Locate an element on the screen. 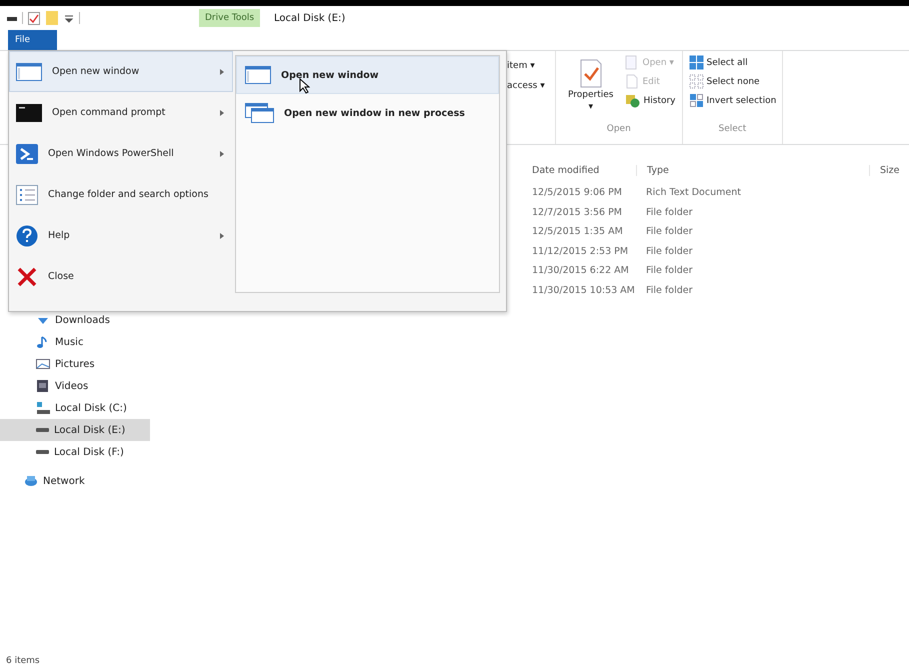 The height and width of the screenshot is (672, 909). column-header: Date modified is located at coordinates (579, 170).